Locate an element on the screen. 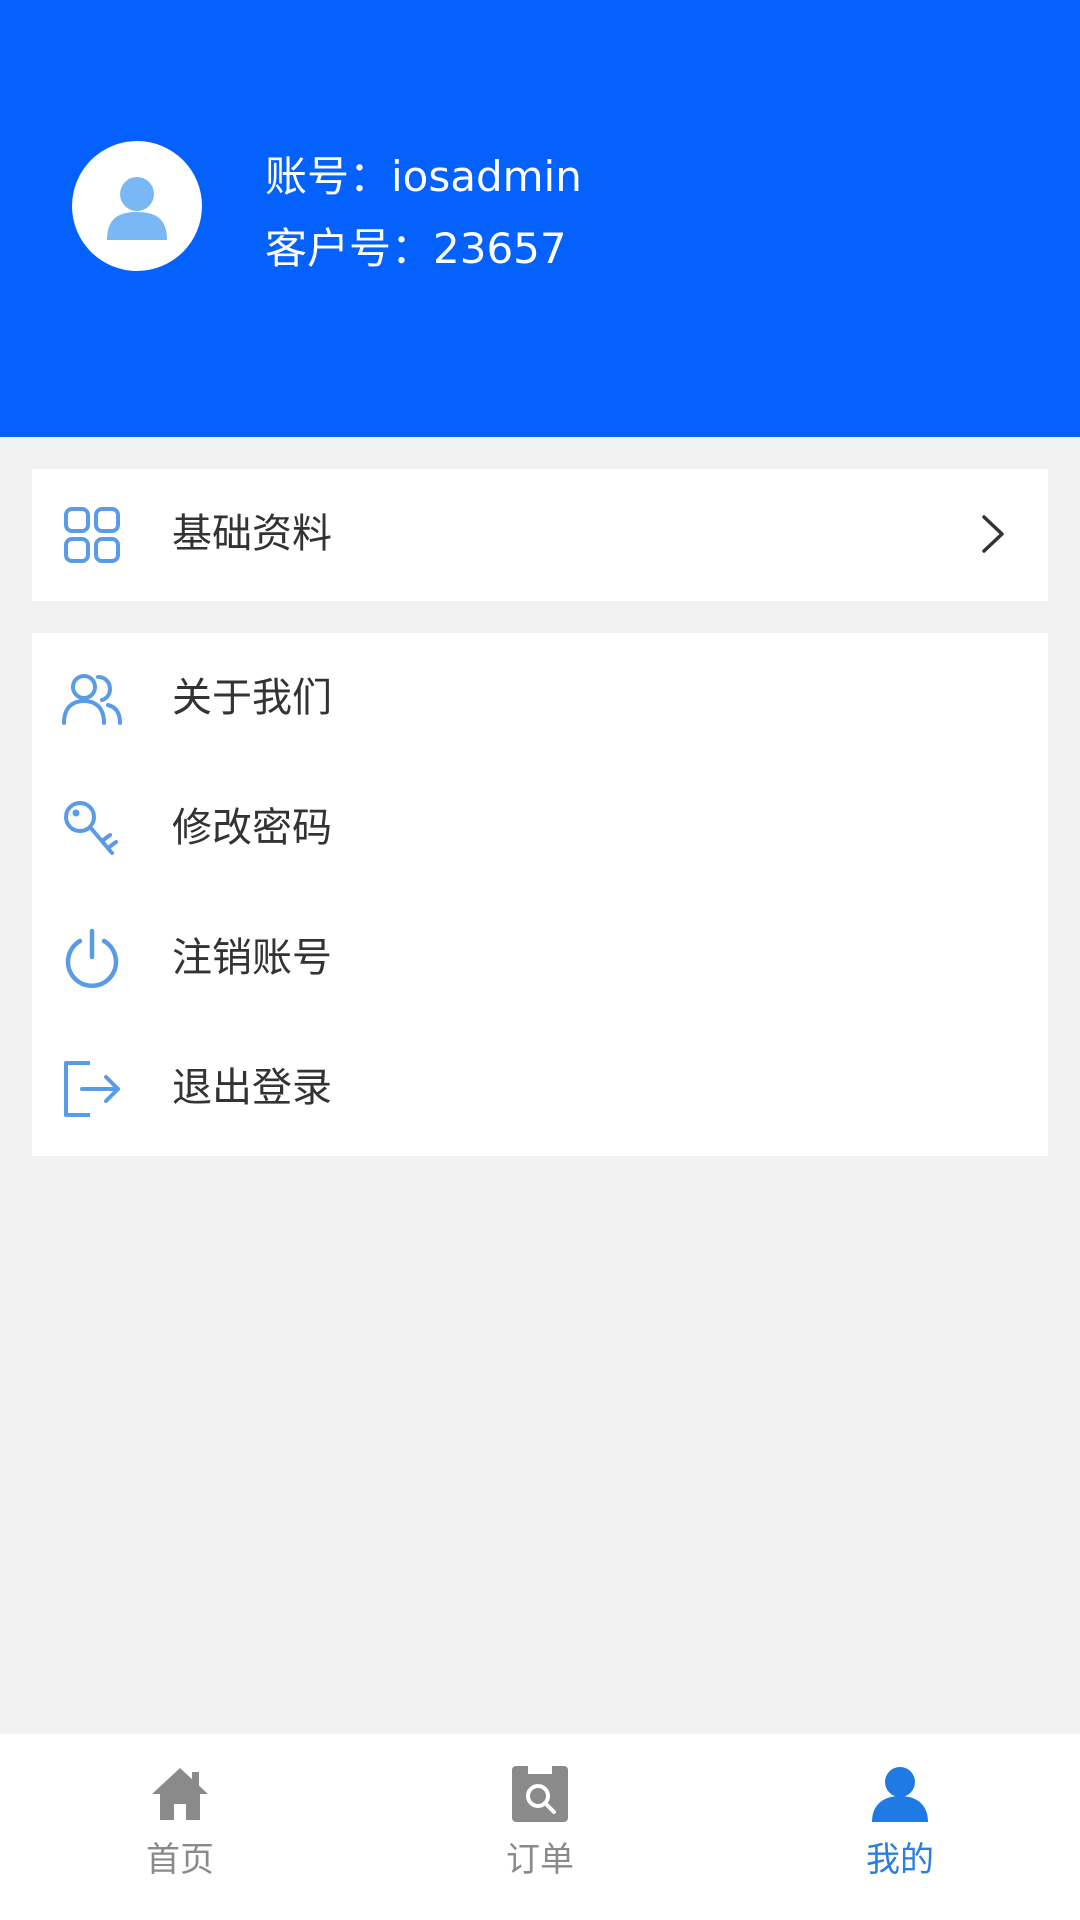  menu-item-label: 修改密码 is located at coordinates (252, 828).